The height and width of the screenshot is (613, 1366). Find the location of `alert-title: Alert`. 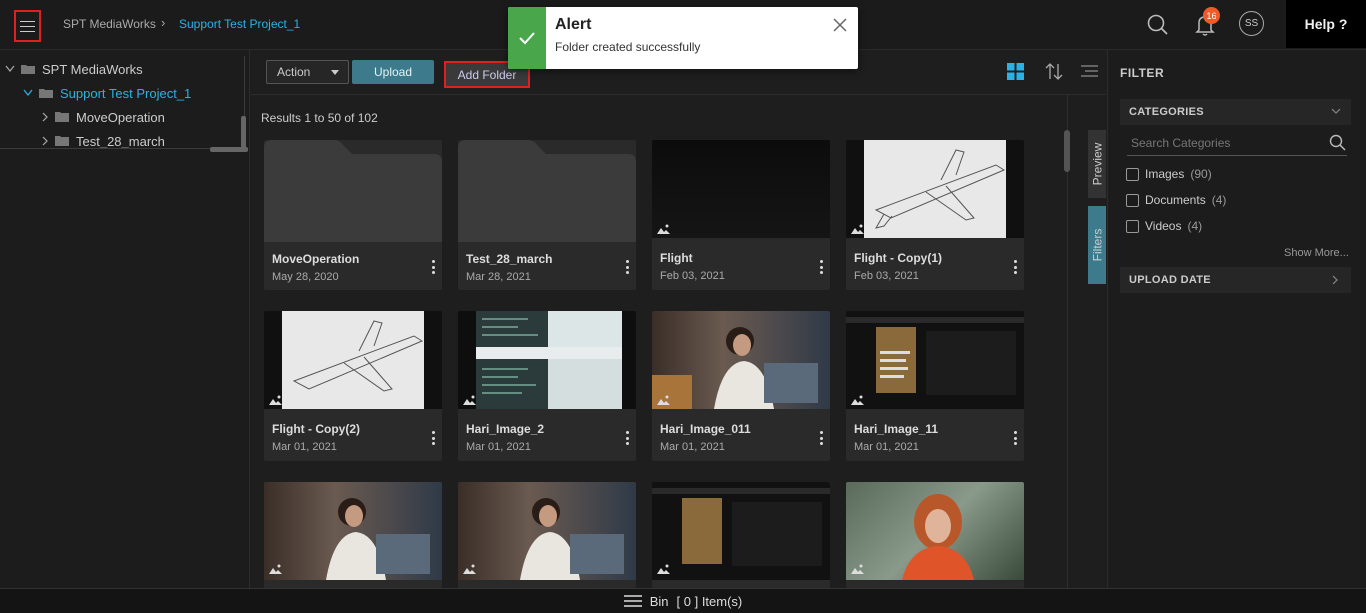

alert-title: Alert is located at coordinates (573, 24).